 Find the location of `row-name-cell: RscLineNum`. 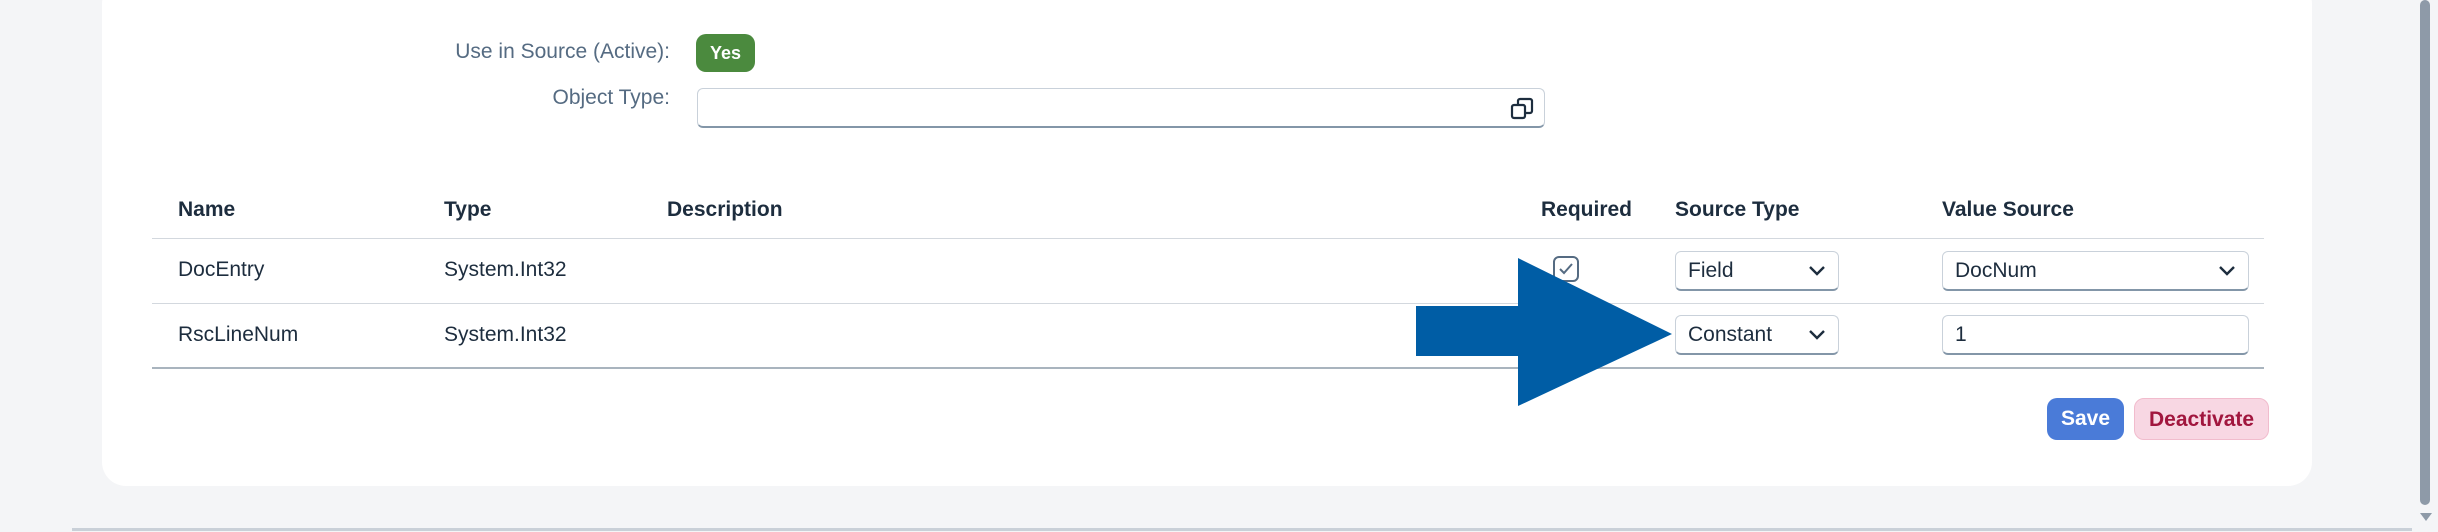

row-name-cell: RscLineNum is located at coordinates (238, 334).